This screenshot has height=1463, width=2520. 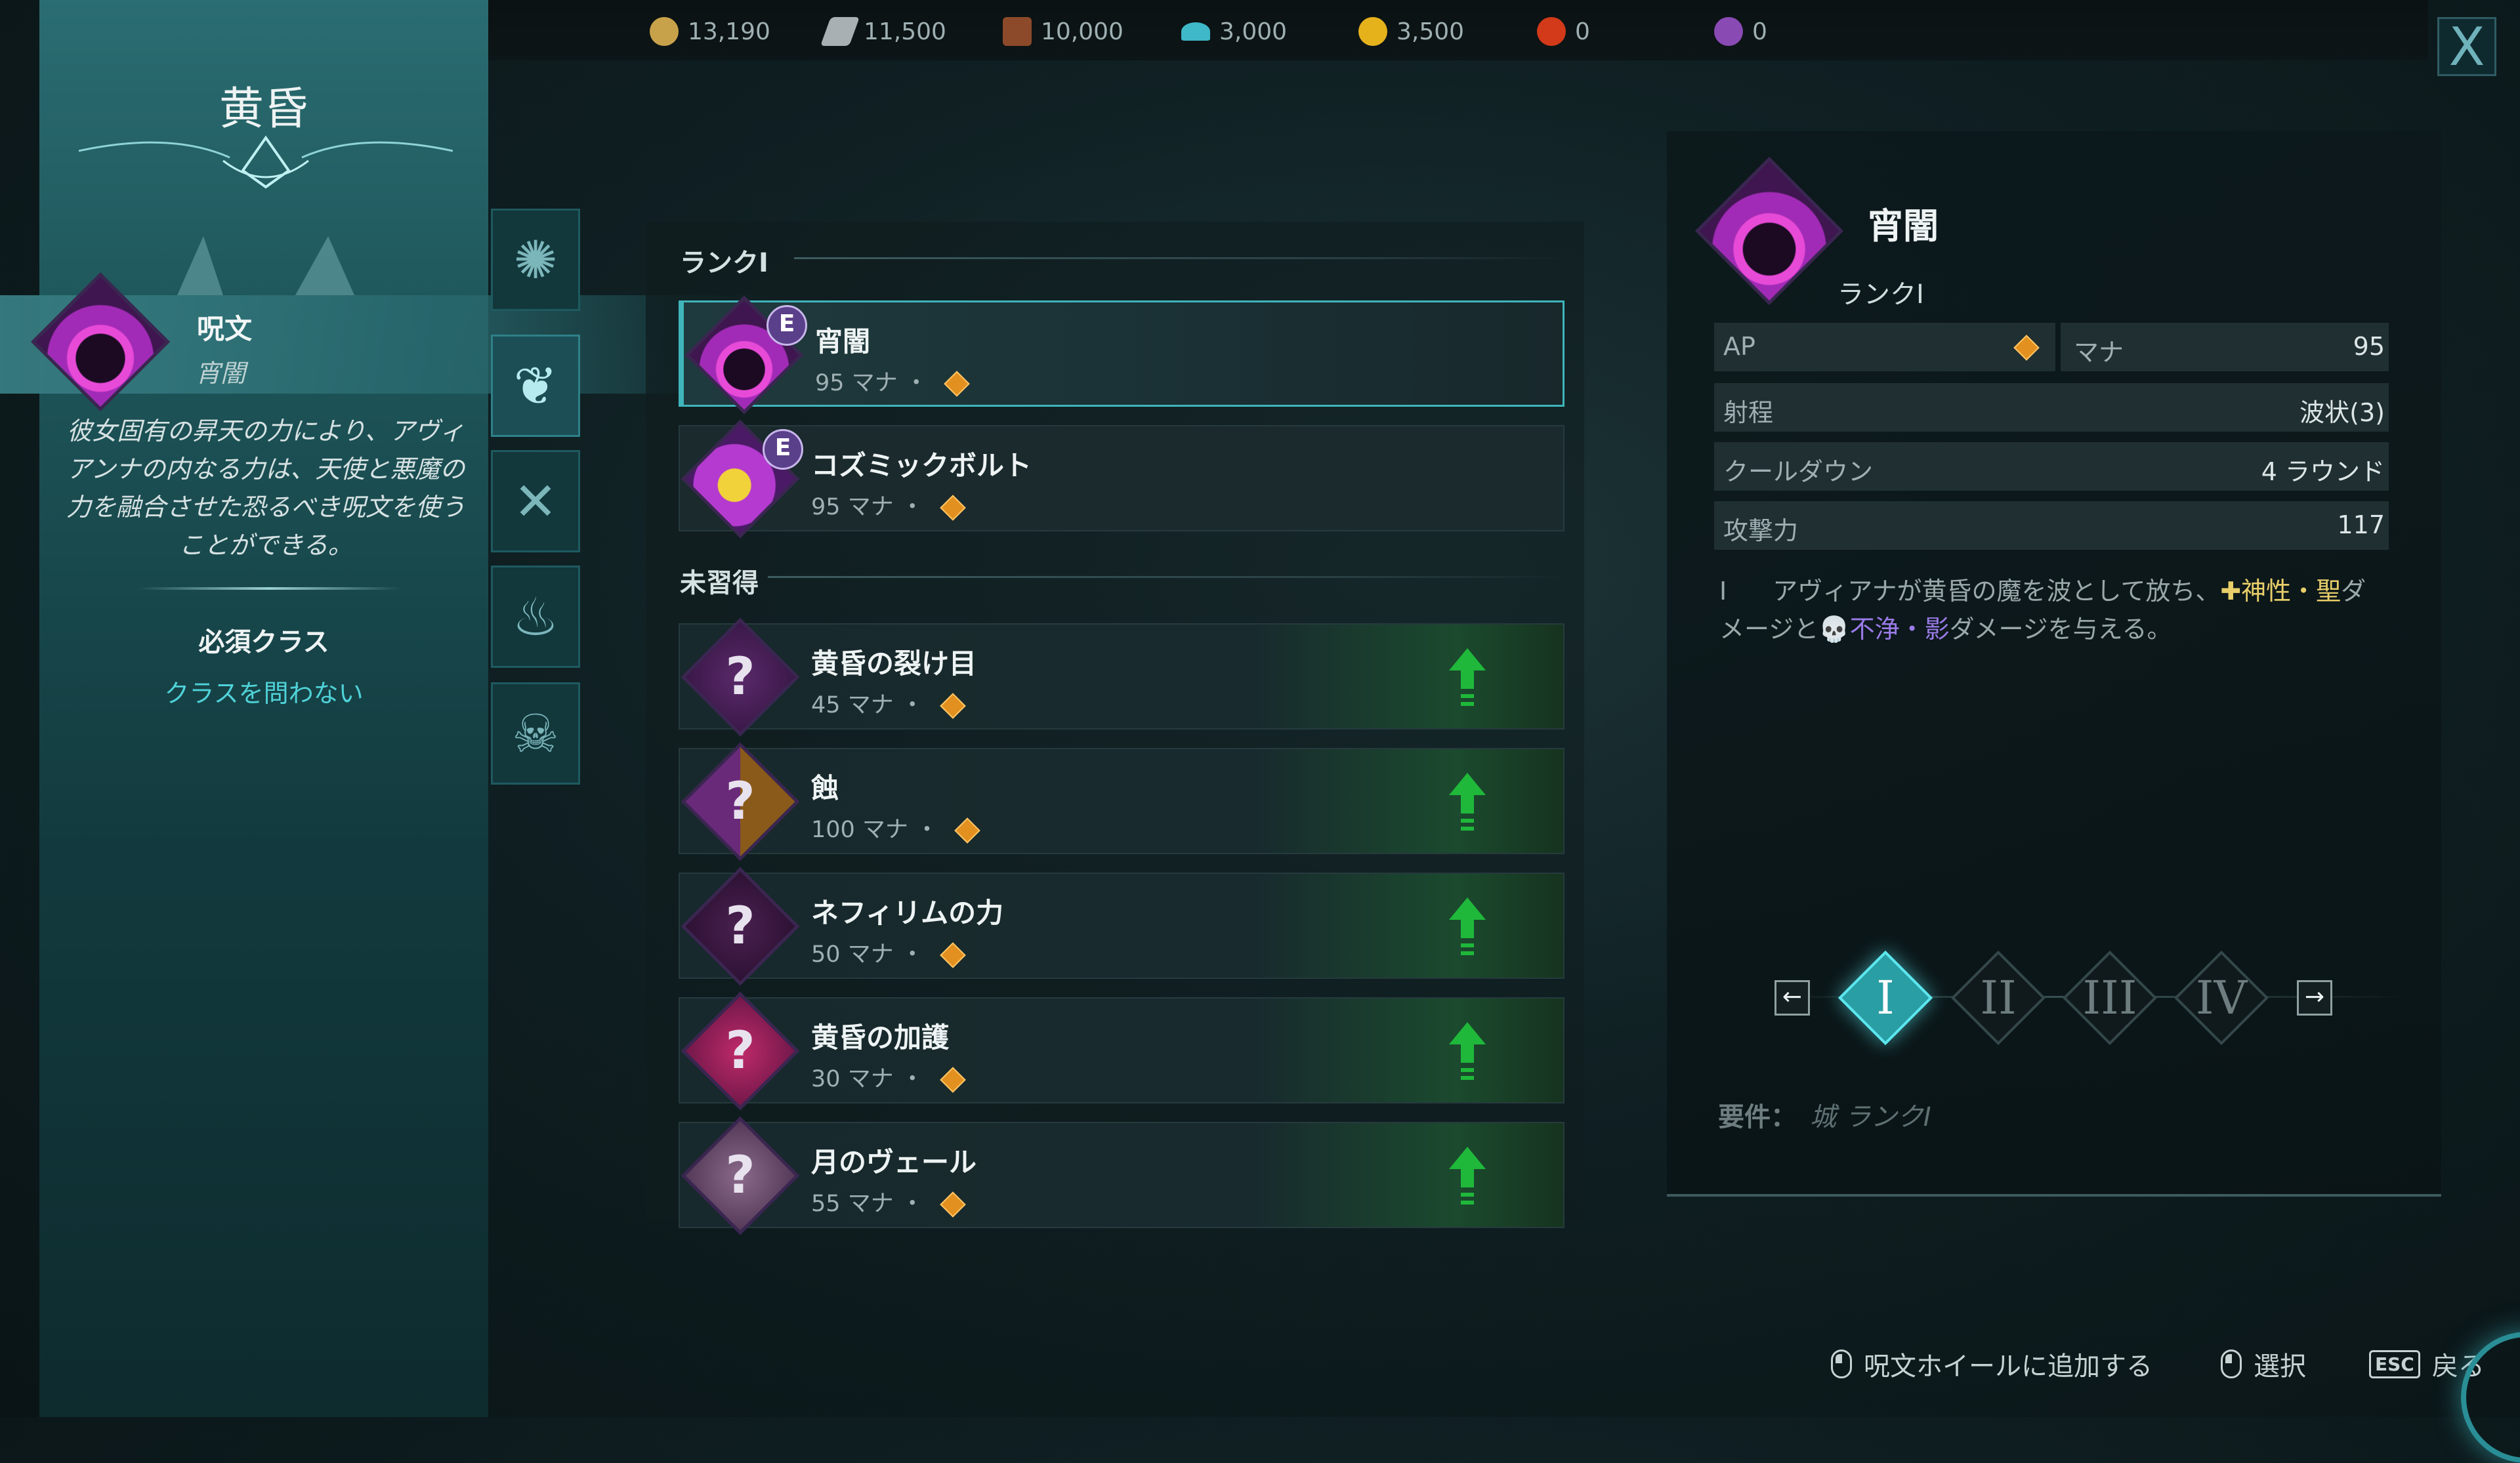 What do you see at coordinates (2263, 1364) in the screenshot?
I see `select-hint: 選択` at bounding box center [2263, 1364].